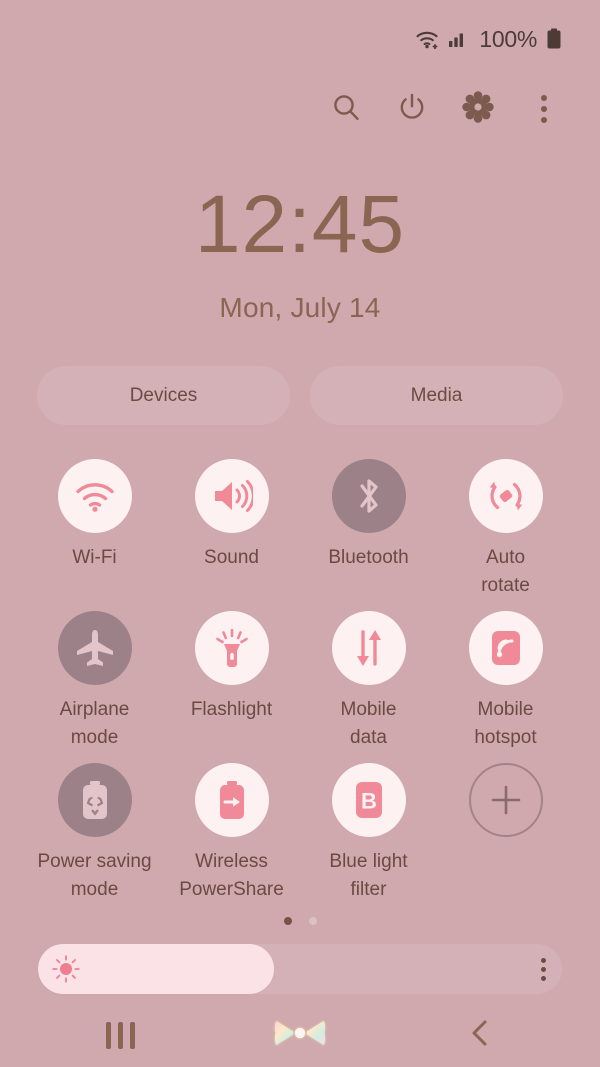  What do you see at coordinates (94, 875) in the screenshot?
I see `toggle-label: Power saving mode` at bounding box center [94, 875].